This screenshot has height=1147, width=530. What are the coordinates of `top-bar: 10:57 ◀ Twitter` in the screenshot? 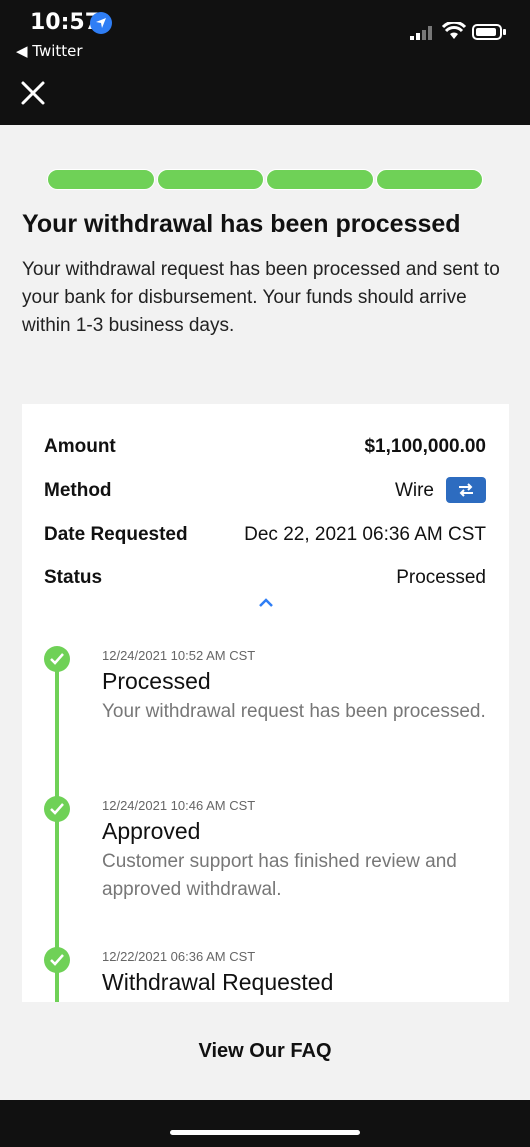 It's located at (265, 62).